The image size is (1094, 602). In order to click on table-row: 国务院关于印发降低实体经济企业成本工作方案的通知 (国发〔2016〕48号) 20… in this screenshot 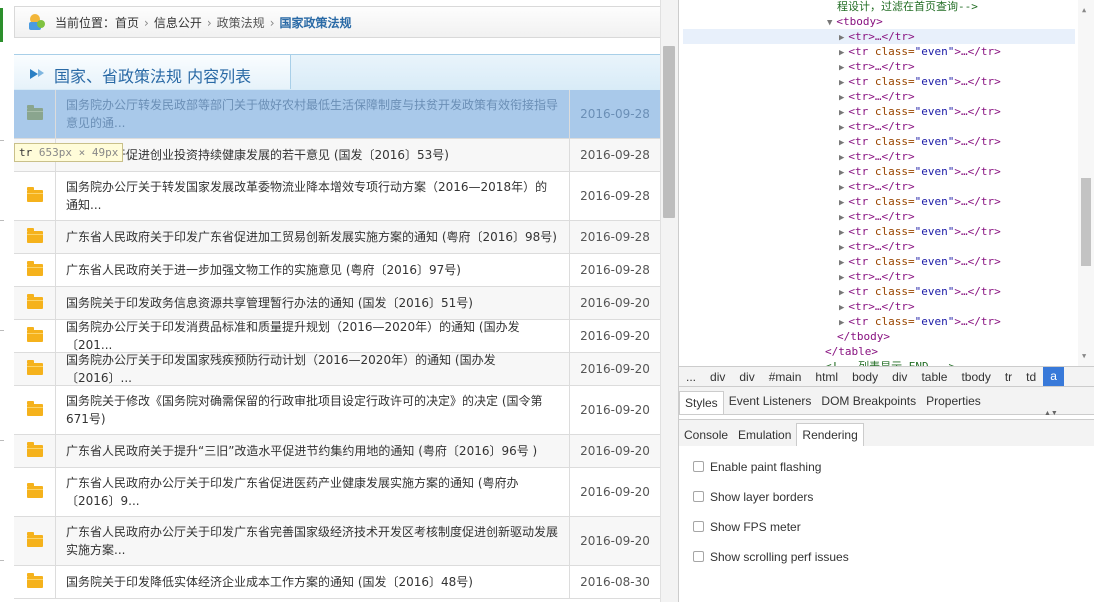, I will do `click(337, 582)`.